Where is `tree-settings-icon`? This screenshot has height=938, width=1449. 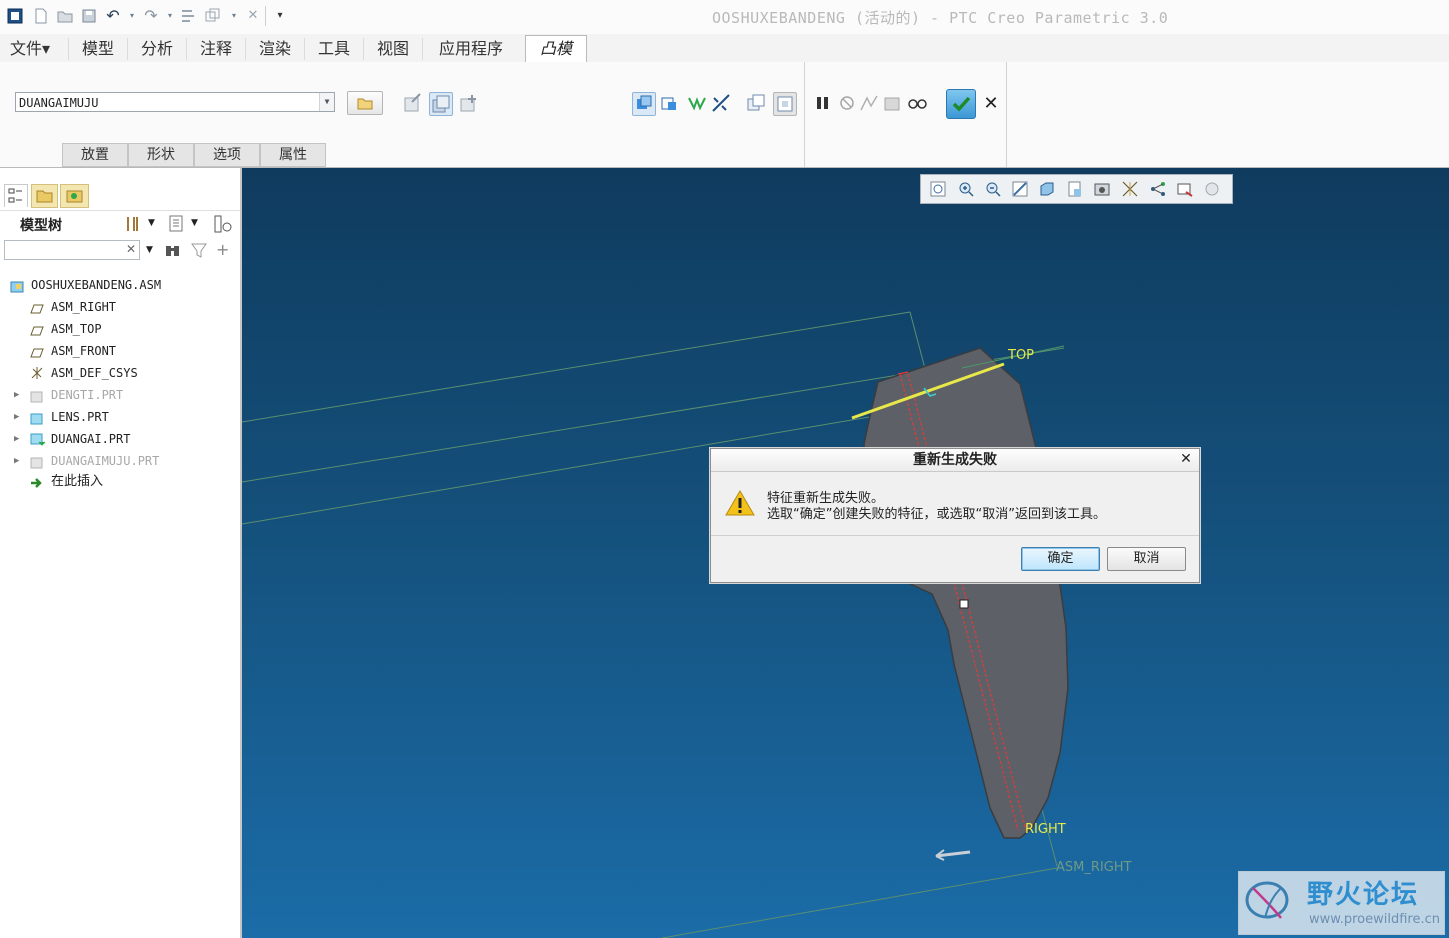 tree-settings-icon is located at coordinates (133, 224).